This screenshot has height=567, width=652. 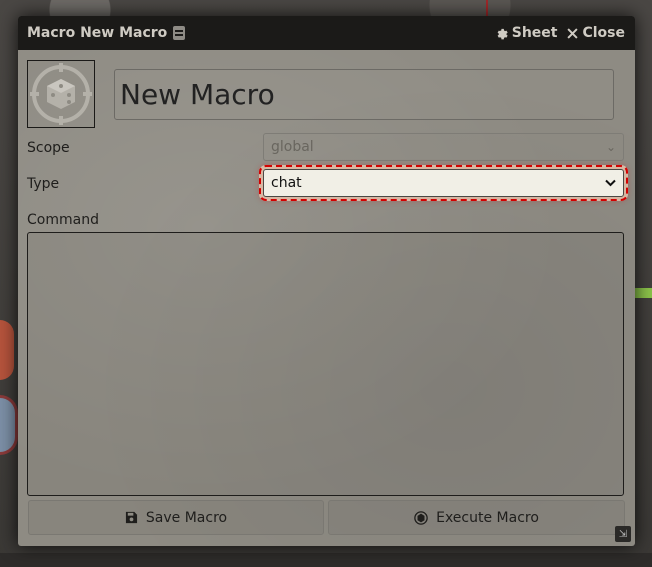 I want to click on window-header: Macro New Macro Sheet Close, so click(x=326, y=33).